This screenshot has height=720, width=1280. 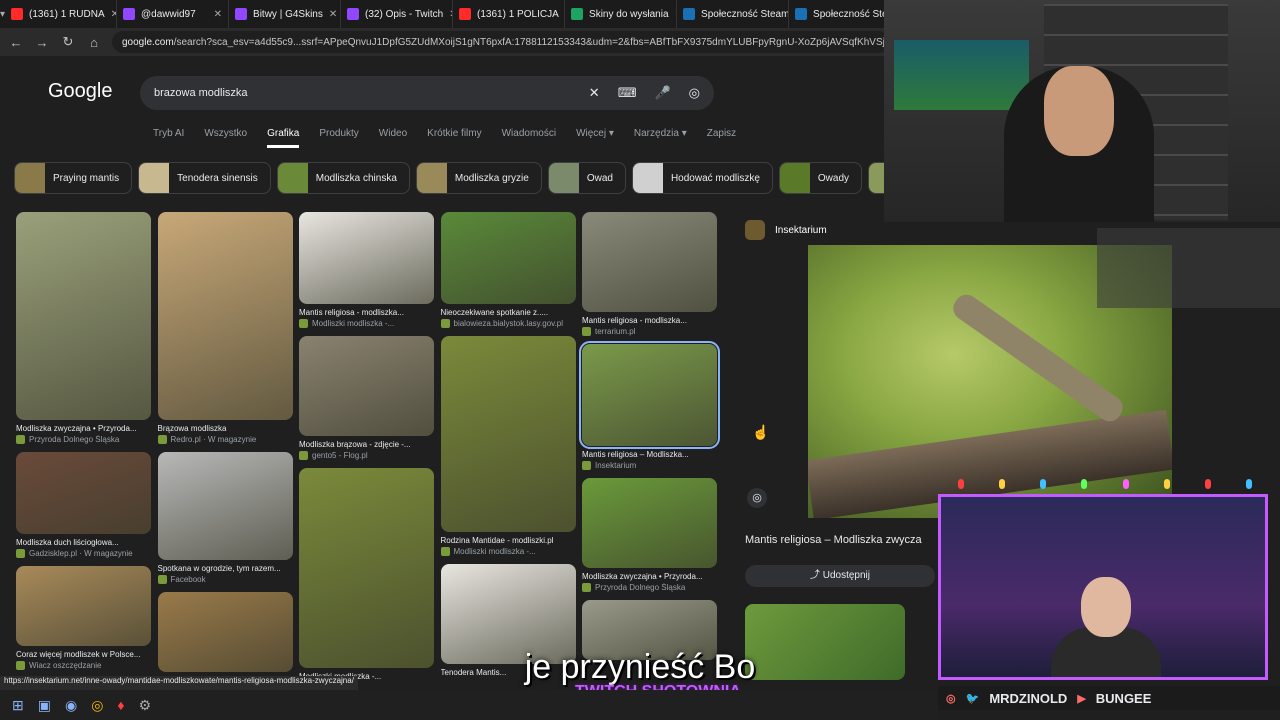 I want to click on browser-tab: (32) Opis - Twitch✕, so click(x=397, y=14).